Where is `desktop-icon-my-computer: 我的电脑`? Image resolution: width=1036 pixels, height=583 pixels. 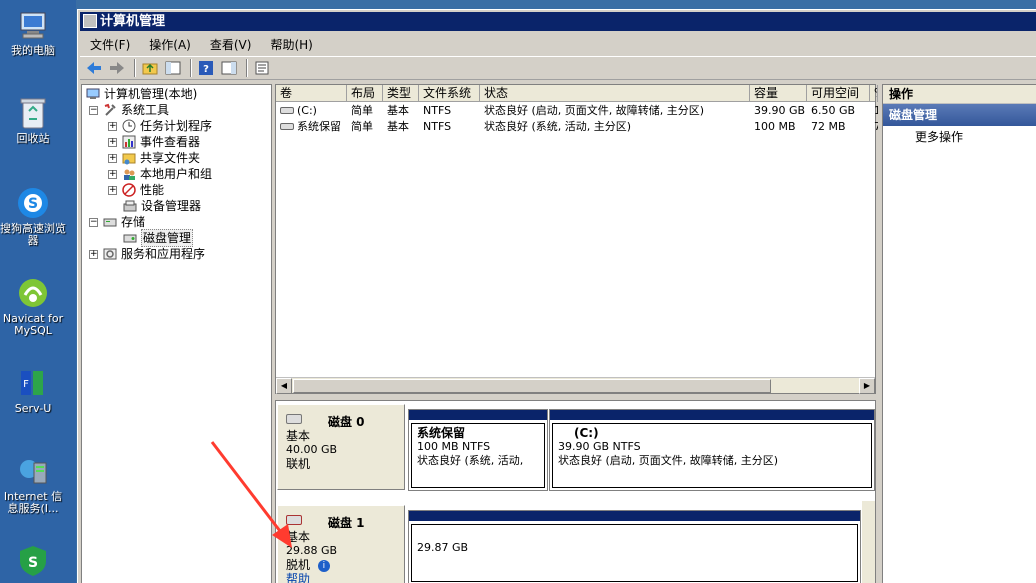
desktop-icon-my-computer: 我的电脑 is located at coordinates (33, 32).